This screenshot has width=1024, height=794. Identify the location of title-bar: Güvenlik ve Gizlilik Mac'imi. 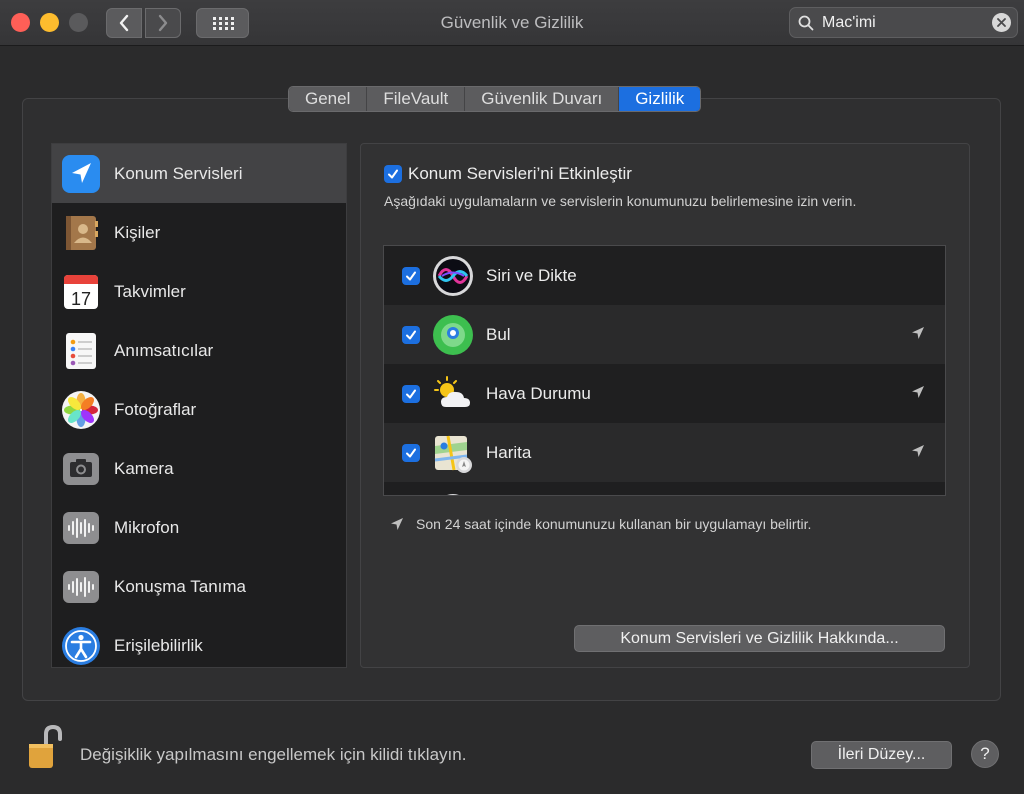
(512, 23).